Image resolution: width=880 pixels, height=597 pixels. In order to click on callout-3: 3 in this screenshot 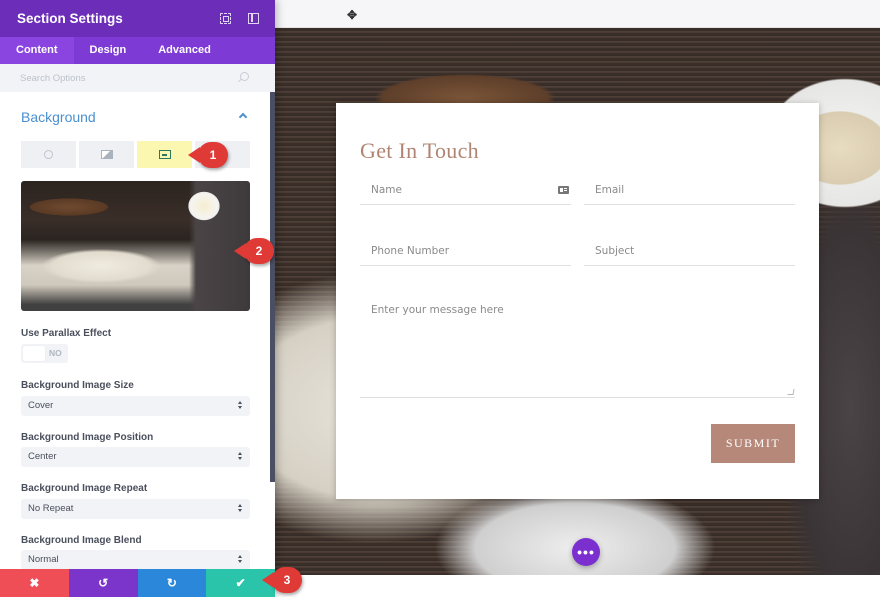, I will do `click(282, 580)`.